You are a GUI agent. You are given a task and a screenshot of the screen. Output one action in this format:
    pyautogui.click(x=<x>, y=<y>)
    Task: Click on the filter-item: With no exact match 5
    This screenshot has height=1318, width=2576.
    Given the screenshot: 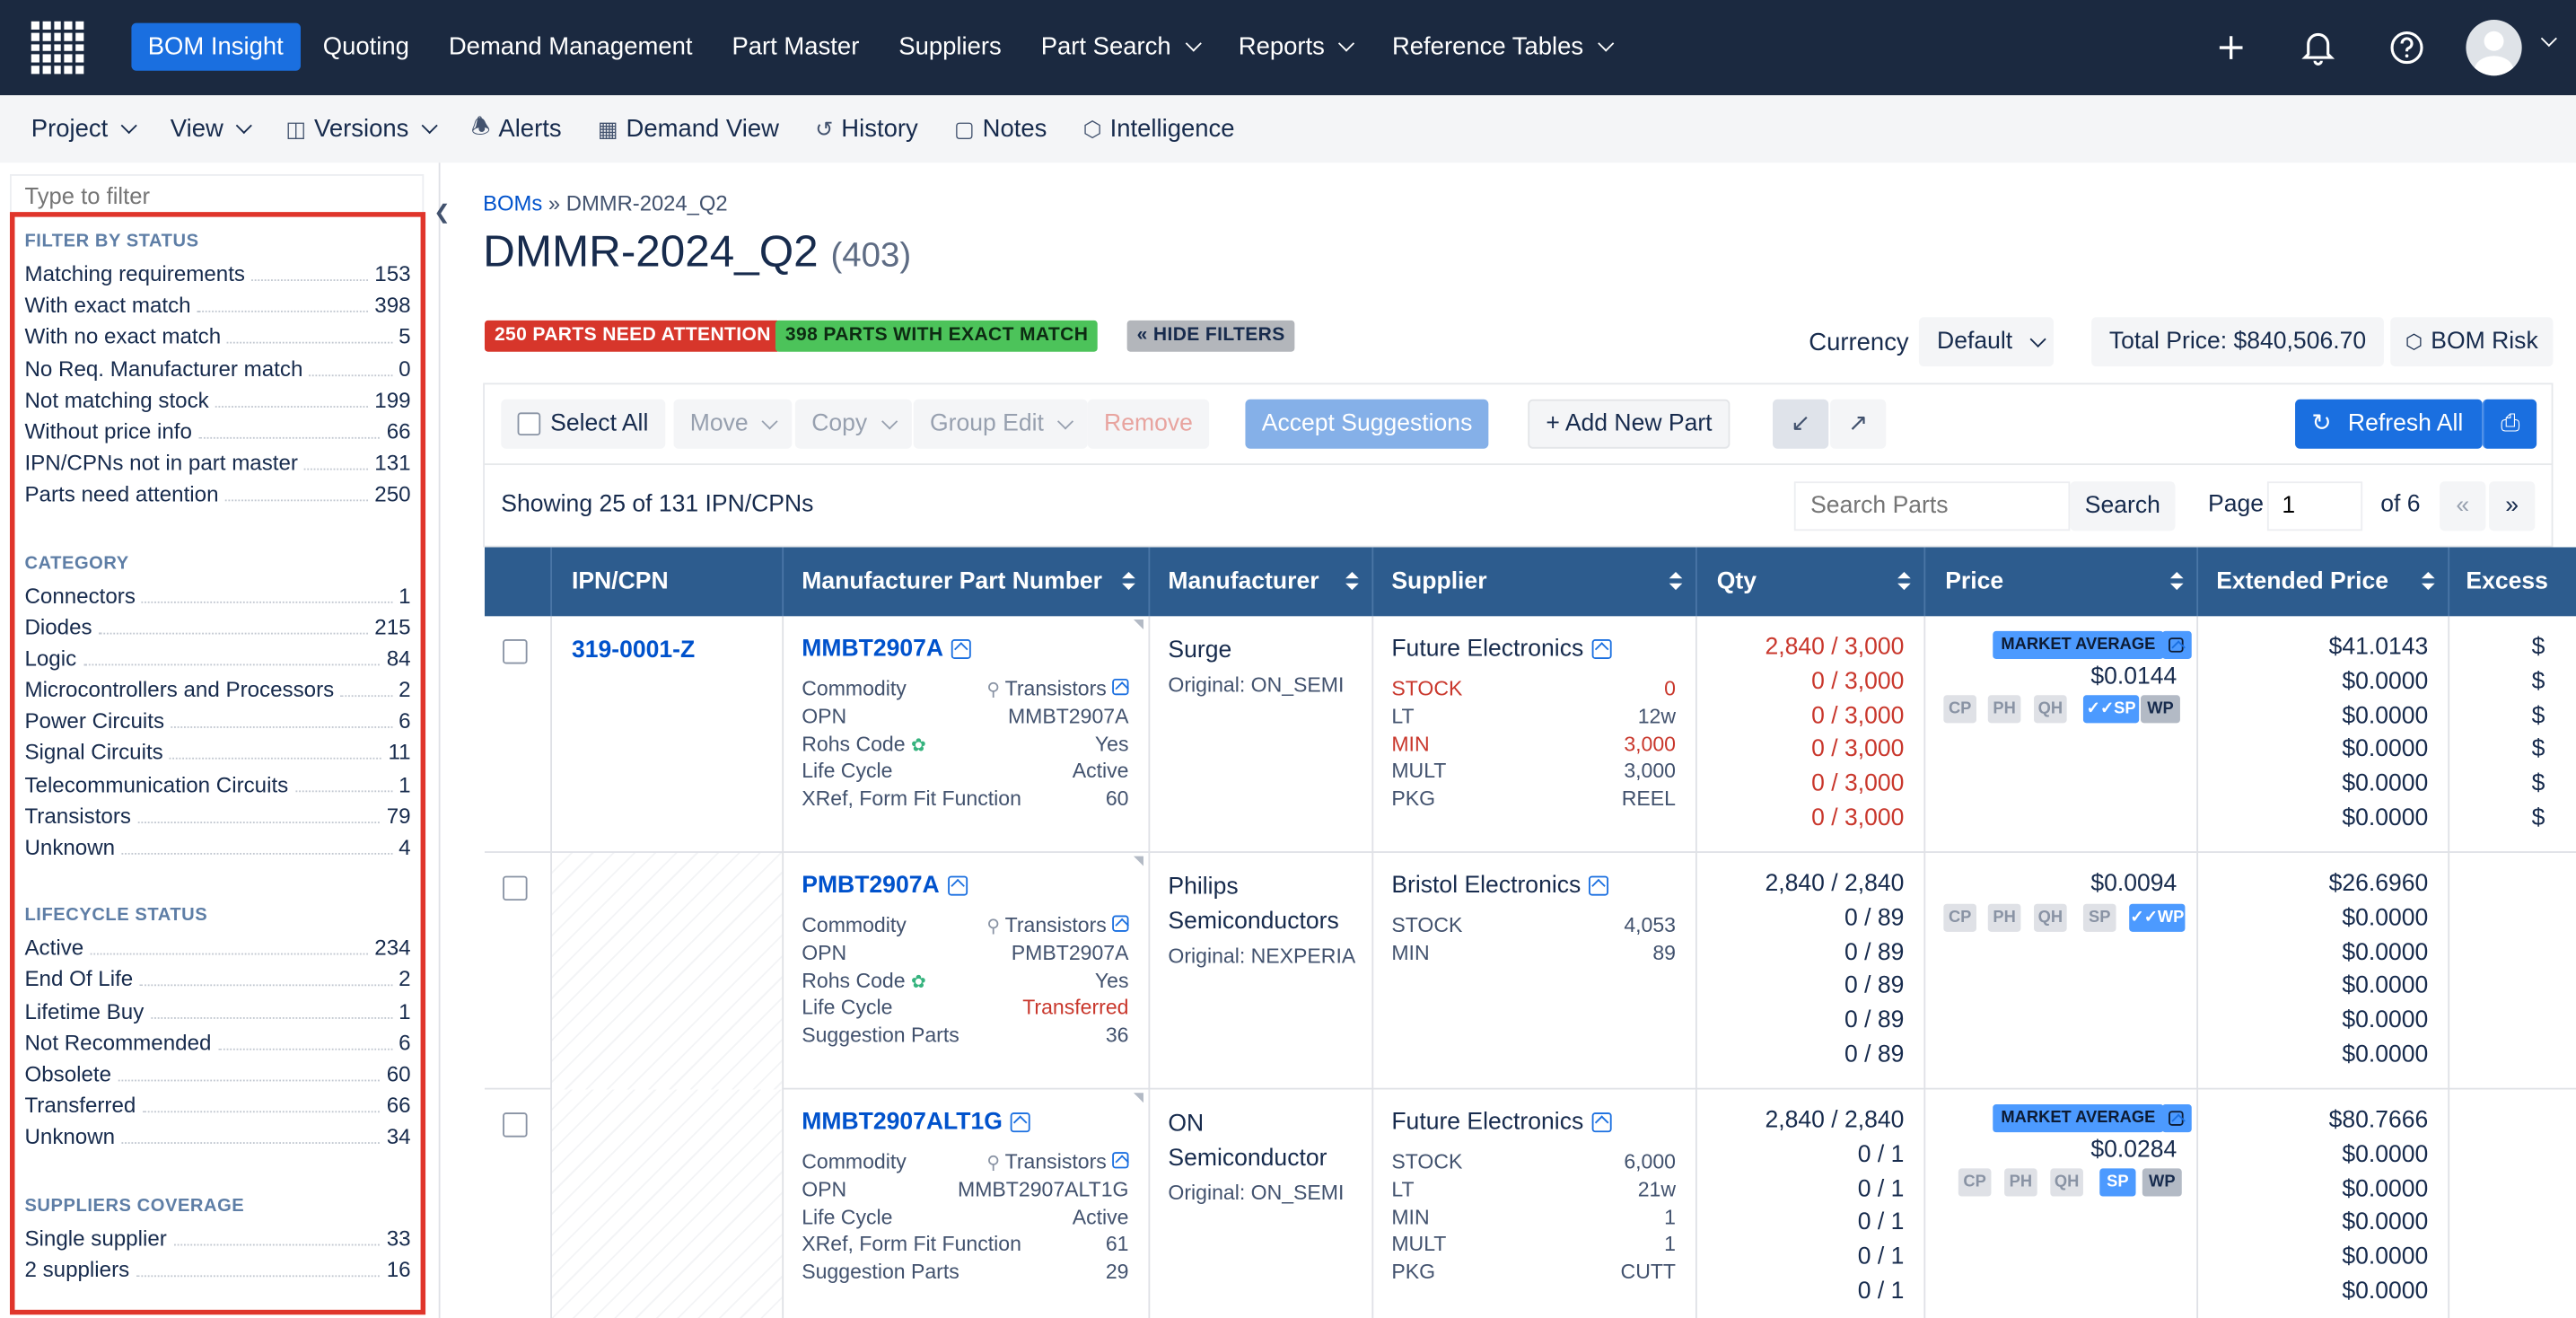 What is the action you would take?
    pyautogui.click(x=217, y=340)
    